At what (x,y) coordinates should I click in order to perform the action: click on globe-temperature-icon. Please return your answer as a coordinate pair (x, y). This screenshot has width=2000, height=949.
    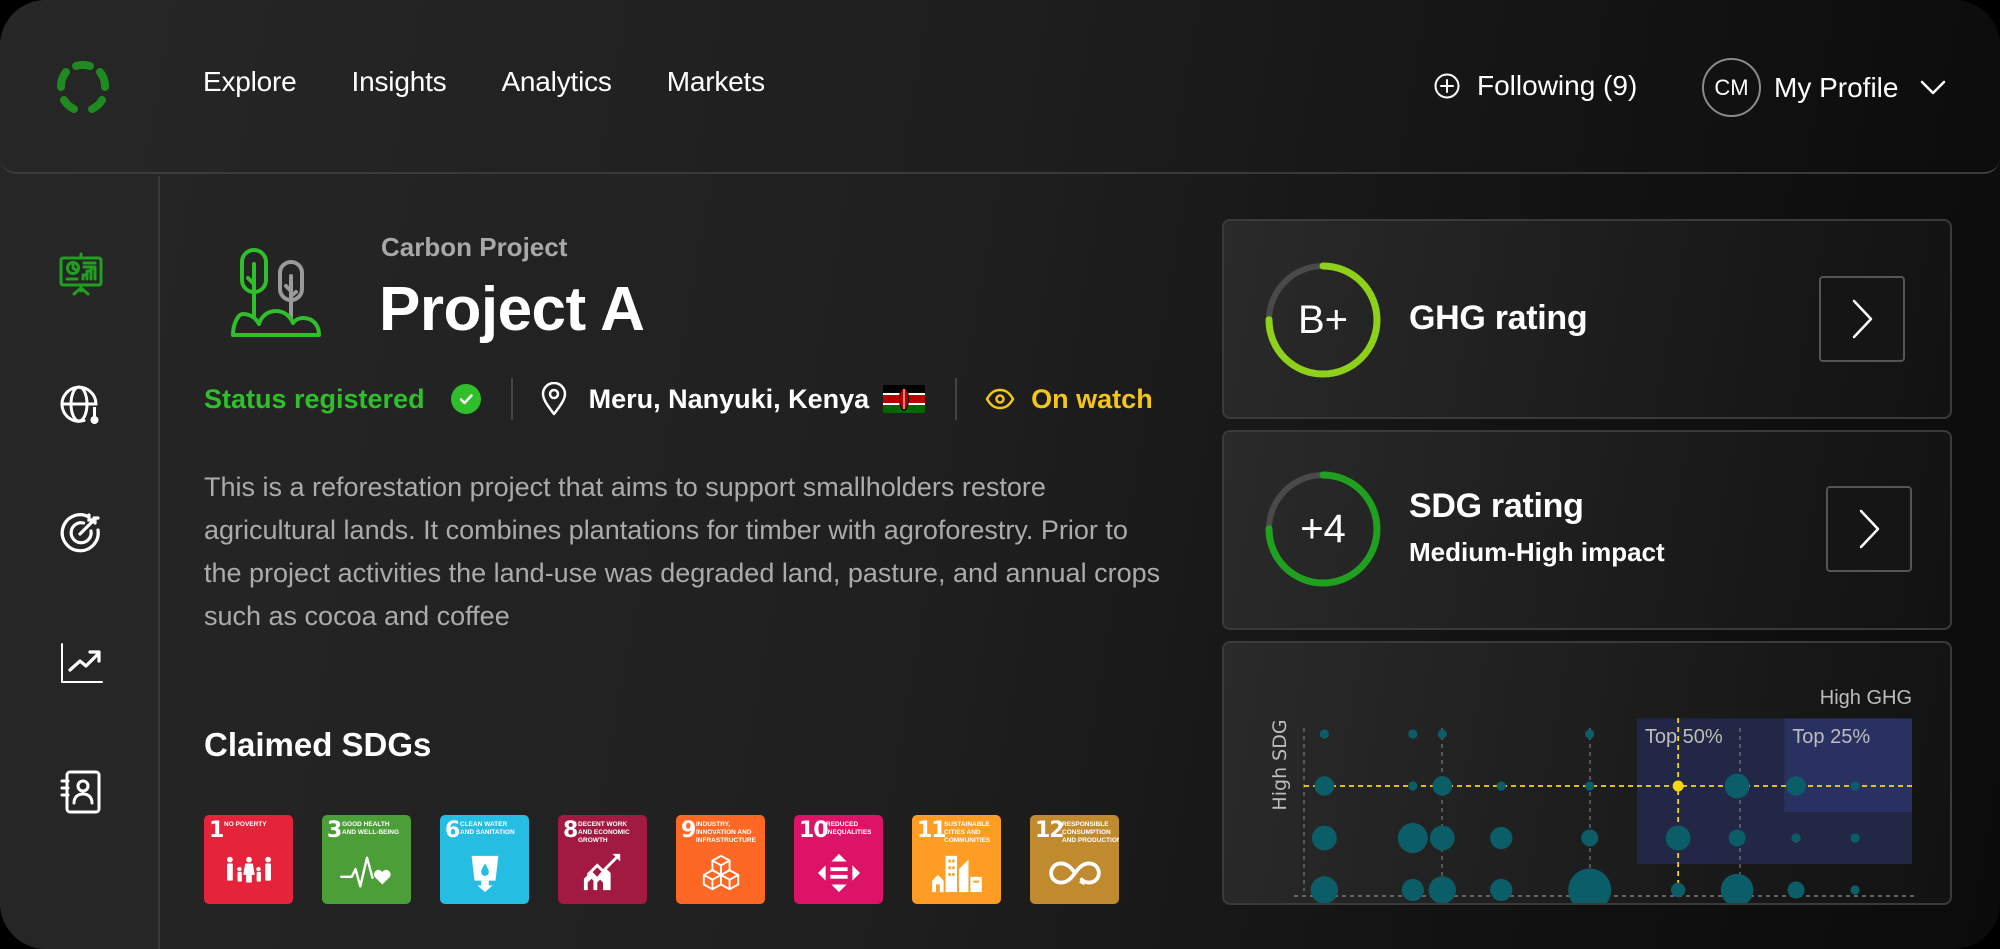
    Looking at the image, I should click on (81, 404).